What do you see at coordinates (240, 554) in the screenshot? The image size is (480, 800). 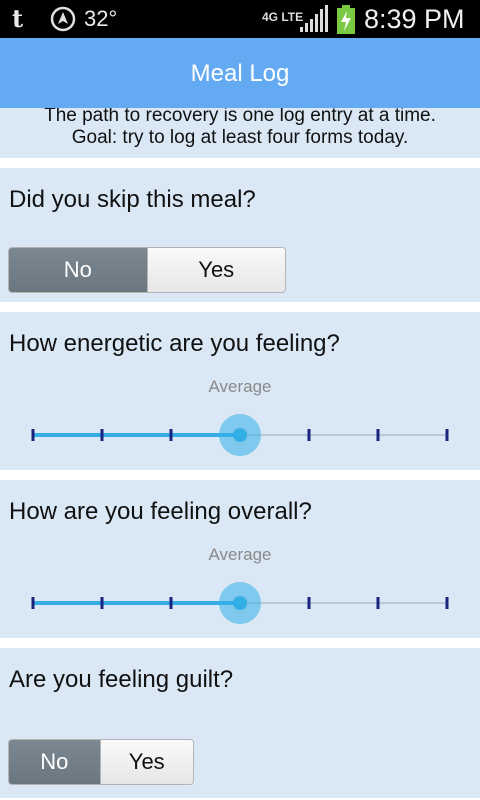 I see `overall-value-label: Average` at bounding box center [240, 554].